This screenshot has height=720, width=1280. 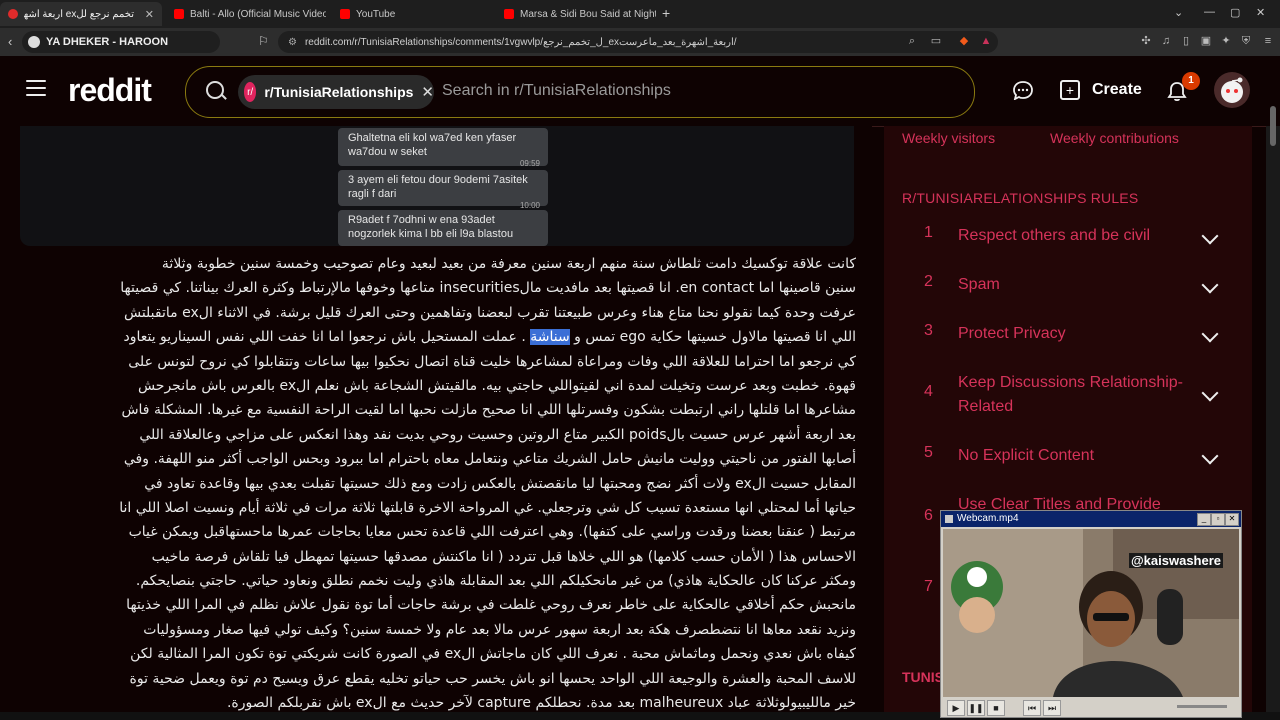 What do you see at coordinates (1178, 12) in the screenshot?
I see `tab-search-chevron-icon: ⌄` at bounding box center [1178, 12].